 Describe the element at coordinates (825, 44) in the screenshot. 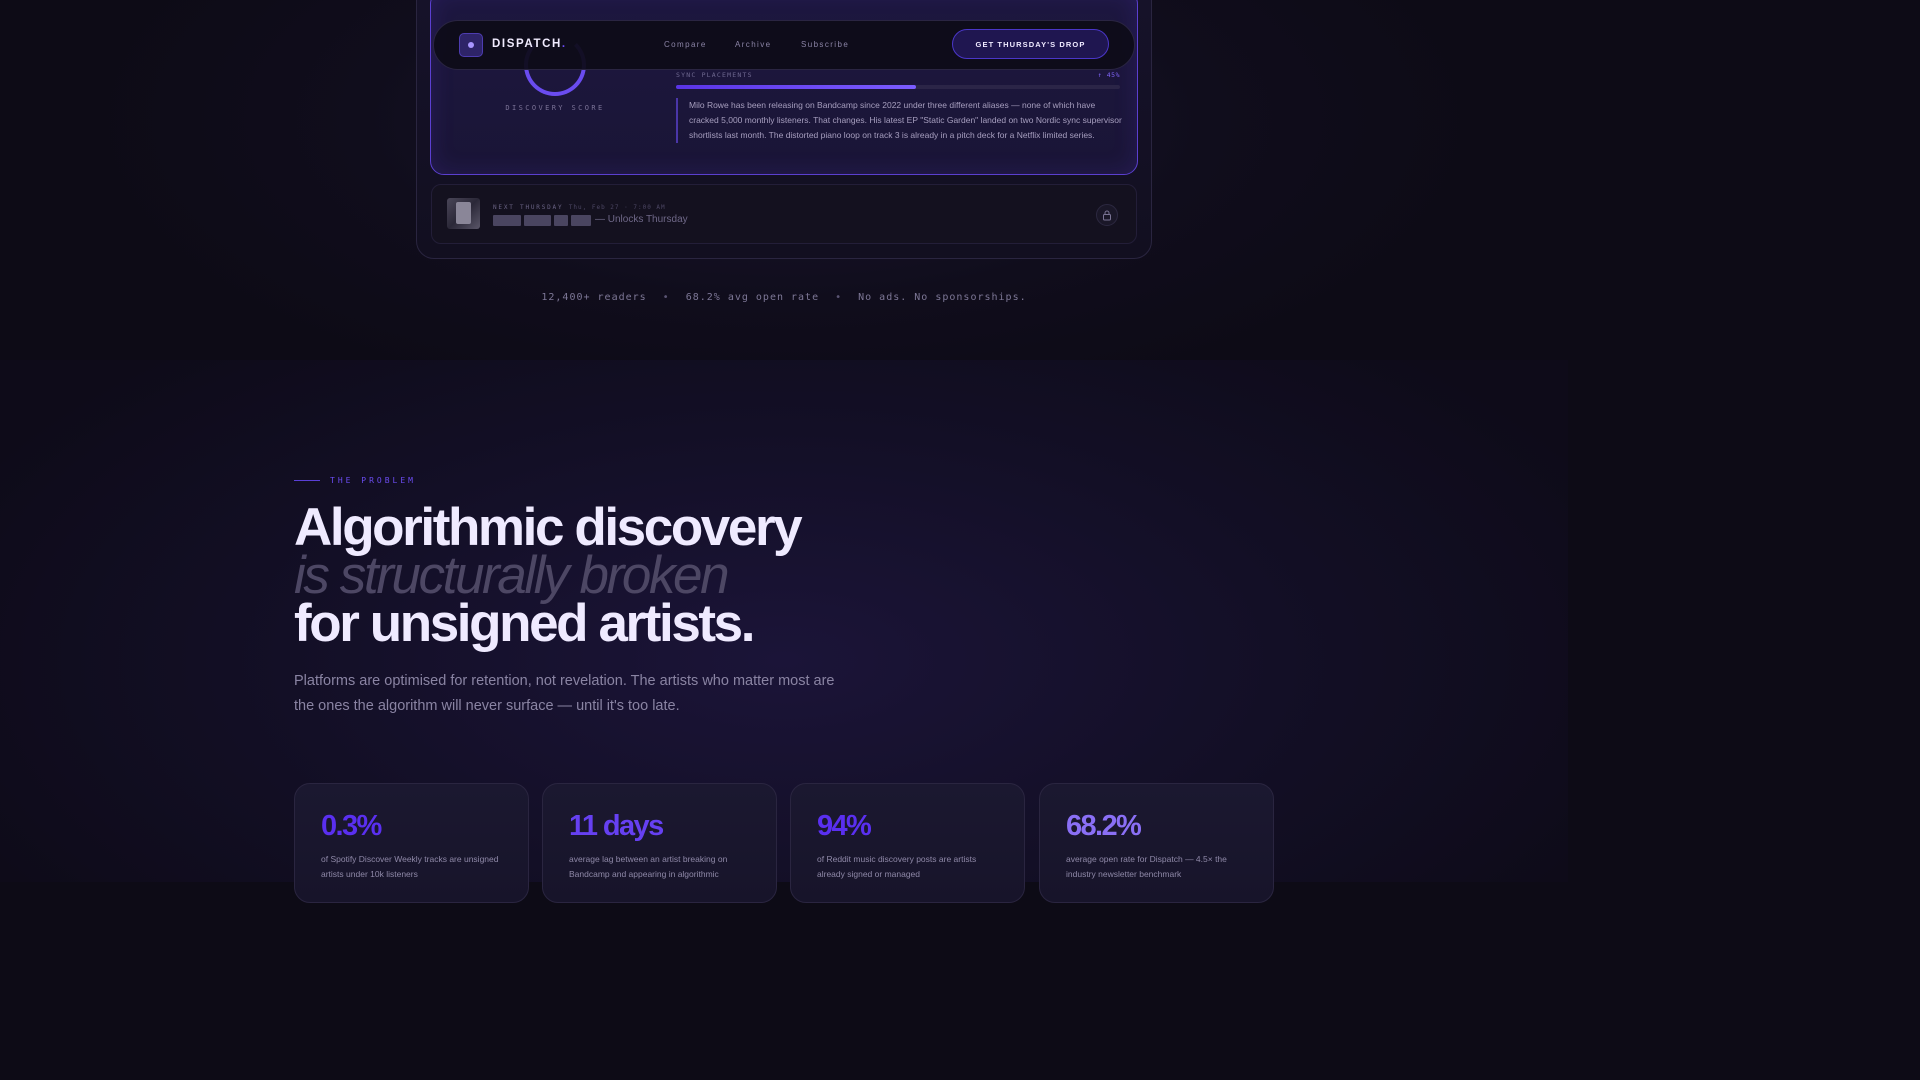

I see `nav-link-subscribe: Subscribe` at that location.